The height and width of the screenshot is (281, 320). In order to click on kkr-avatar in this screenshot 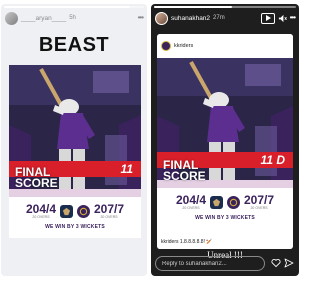, I will do `click(166, 46)`.